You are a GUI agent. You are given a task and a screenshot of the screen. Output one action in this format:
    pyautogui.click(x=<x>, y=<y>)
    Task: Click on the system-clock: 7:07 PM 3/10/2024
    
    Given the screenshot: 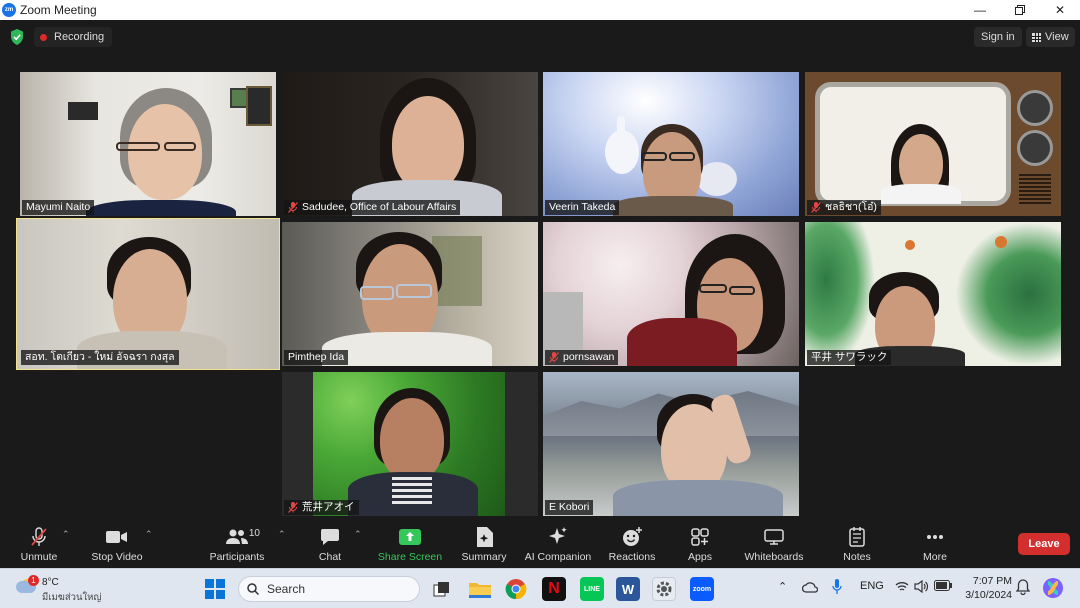 What is the action you would take?
    pyautogui.click(x=987, y=588)
    